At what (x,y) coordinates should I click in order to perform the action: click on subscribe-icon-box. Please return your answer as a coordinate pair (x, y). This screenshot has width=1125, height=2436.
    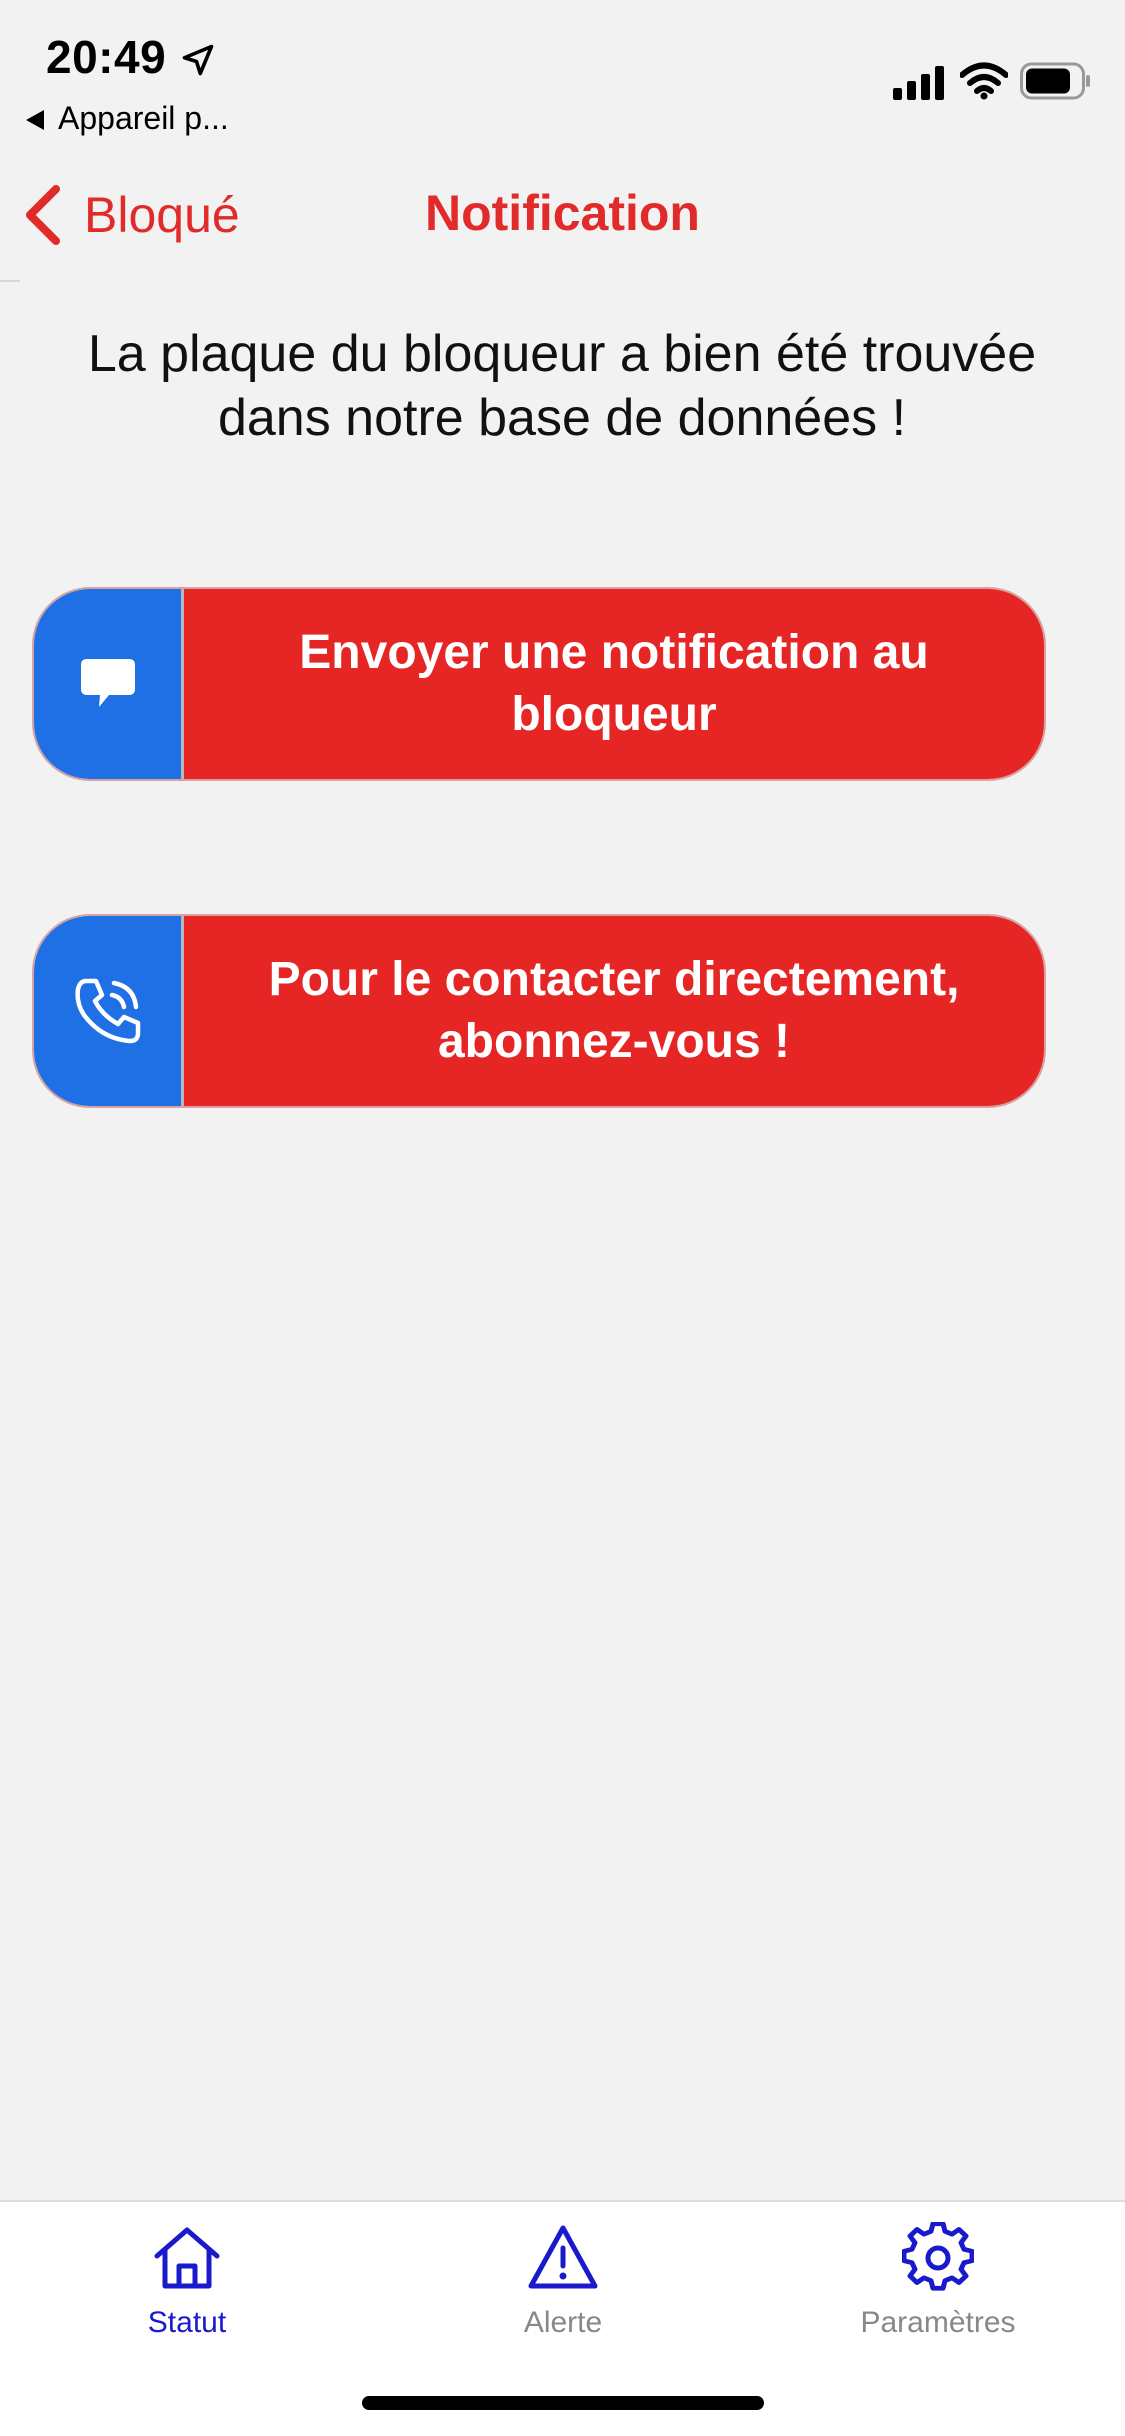
    Looking at the image, I should click on (109, 1011).